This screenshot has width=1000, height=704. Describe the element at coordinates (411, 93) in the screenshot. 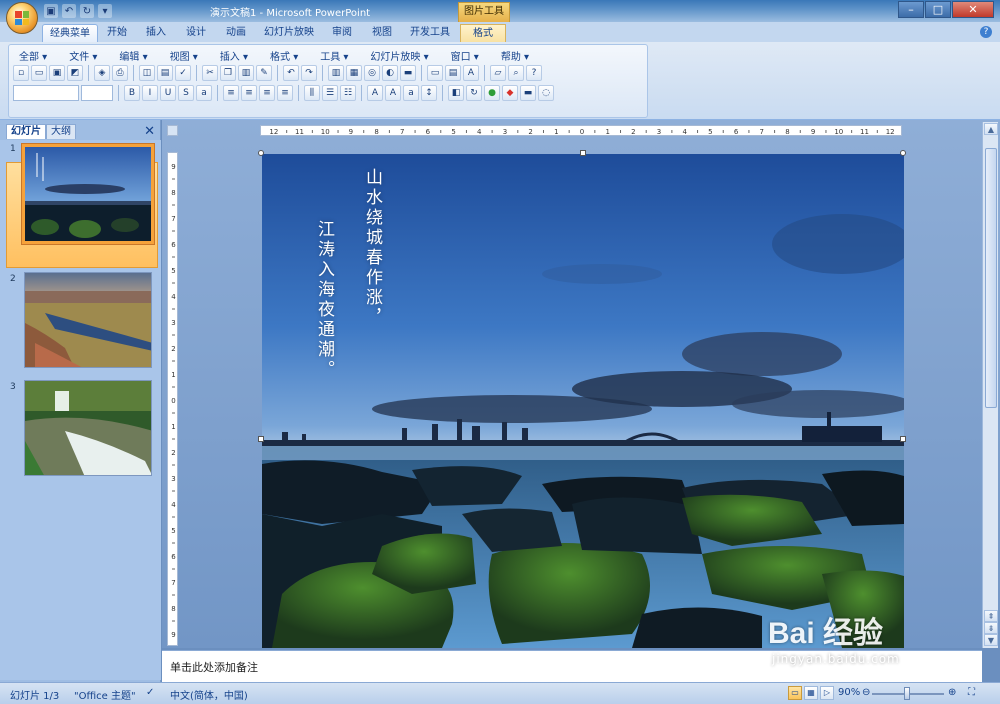

I see `shrink-font-icon: a` at that location.